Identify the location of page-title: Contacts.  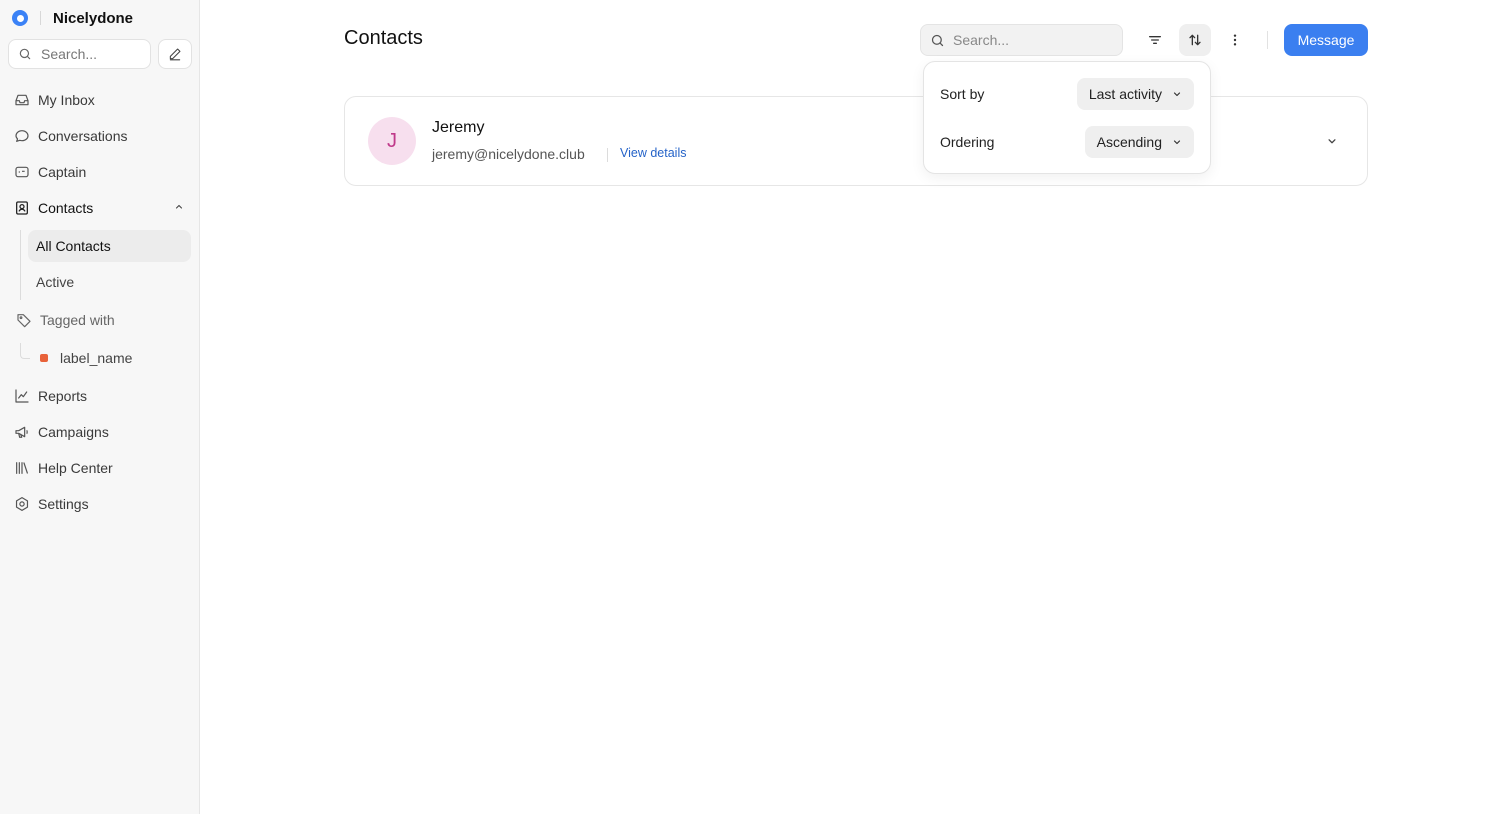
(383, 38).